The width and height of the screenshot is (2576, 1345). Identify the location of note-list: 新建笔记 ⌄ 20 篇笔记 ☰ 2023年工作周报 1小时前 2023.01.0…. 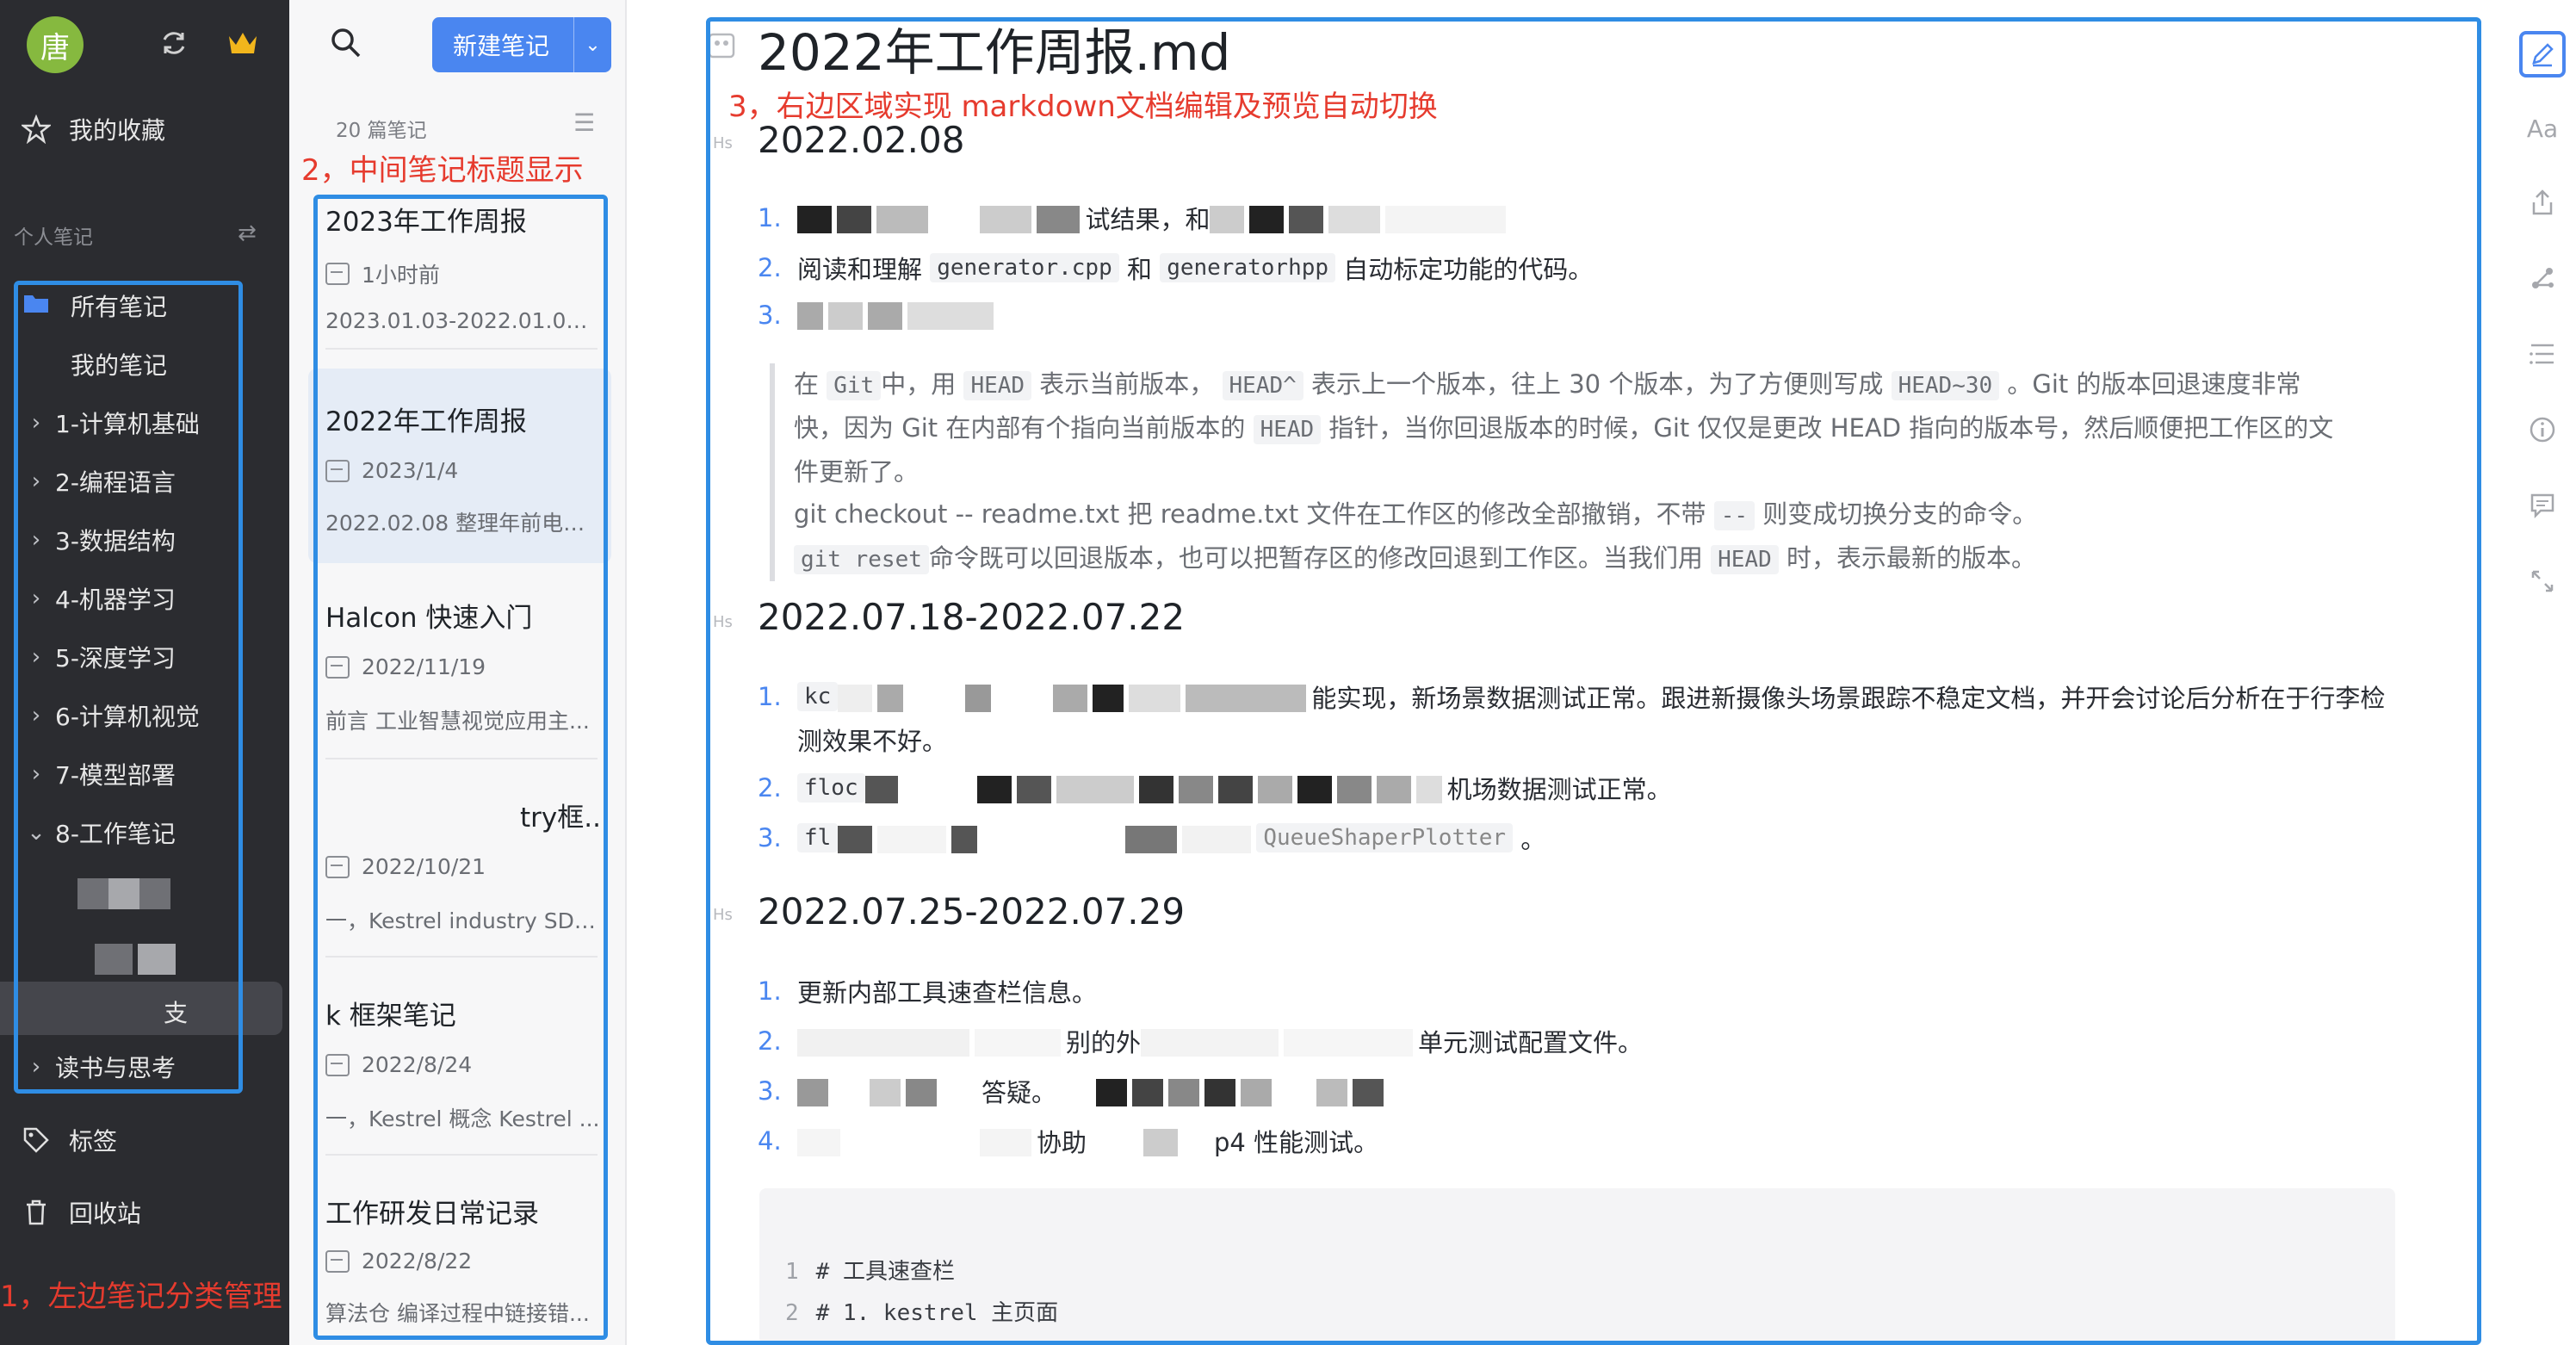
(458, 672).